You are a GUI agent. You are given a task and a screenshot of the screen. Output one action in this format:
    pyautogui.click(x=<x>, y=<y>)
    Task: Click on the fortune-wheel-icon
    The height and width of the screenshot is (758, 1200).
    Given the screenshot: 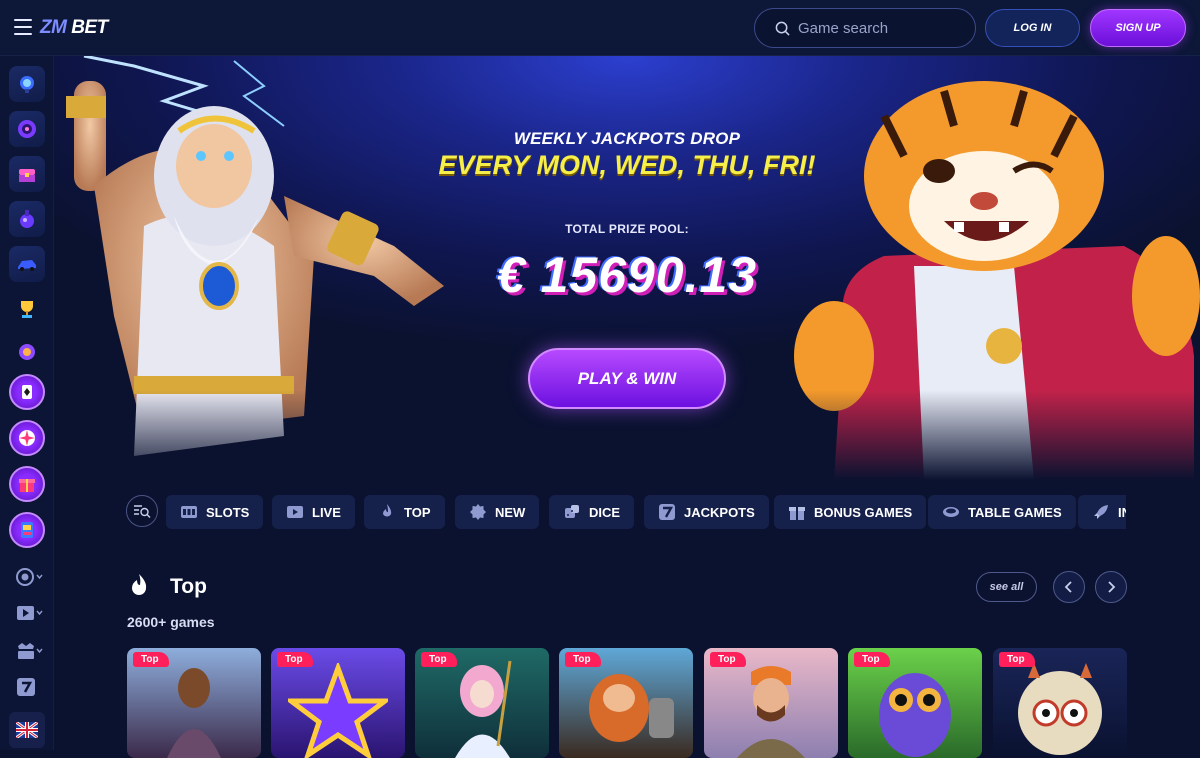 What is the action you would take?
    pyautogui.click(x=27, y=438)
    